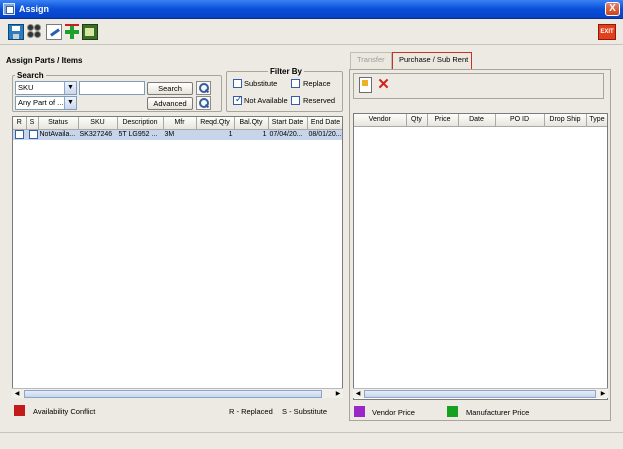 The width and height of the screenshot is (623, 449). I want to click on tab-transfer: Transfer, so click(371, 60).